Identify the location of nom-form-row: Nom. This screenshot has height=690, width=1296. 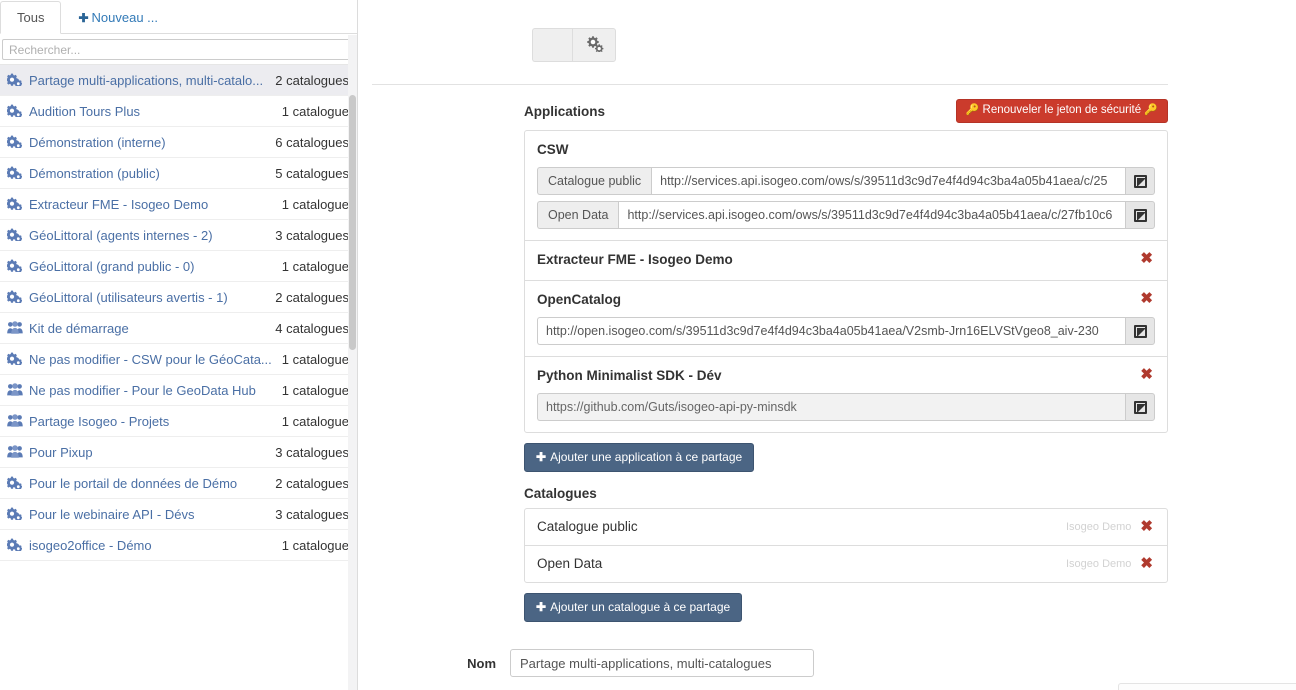
(770, 663).